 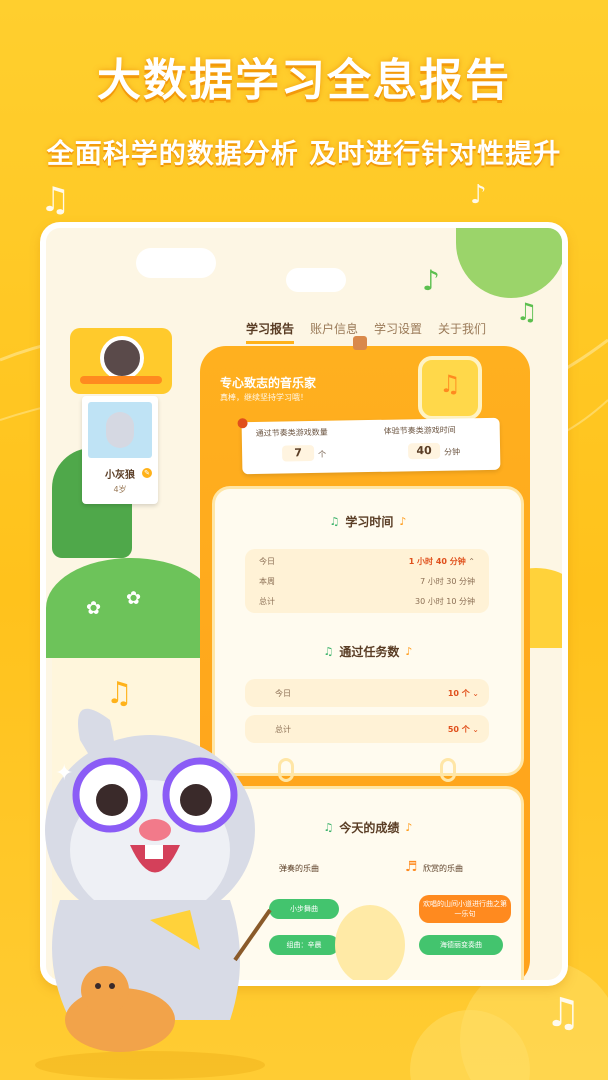 What do you see at coordinates (267, 601) in the screenshot?
I see `row-label: 总计` at bounding box center [267, 601].